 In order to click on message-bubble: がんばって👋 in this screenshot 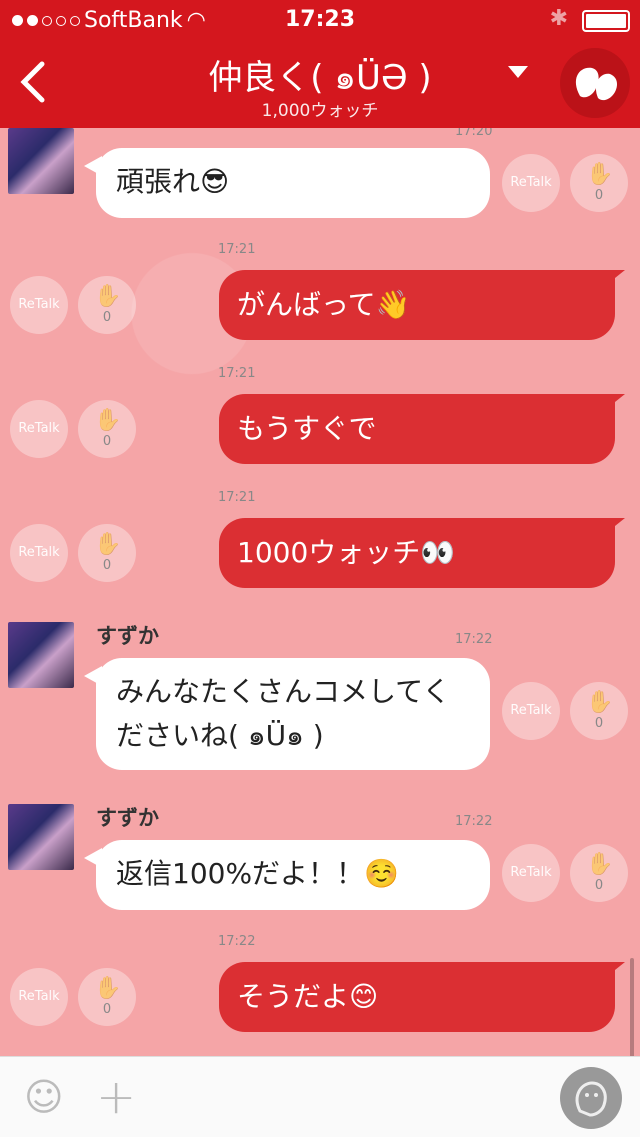, I will do `click(422, 305)`.